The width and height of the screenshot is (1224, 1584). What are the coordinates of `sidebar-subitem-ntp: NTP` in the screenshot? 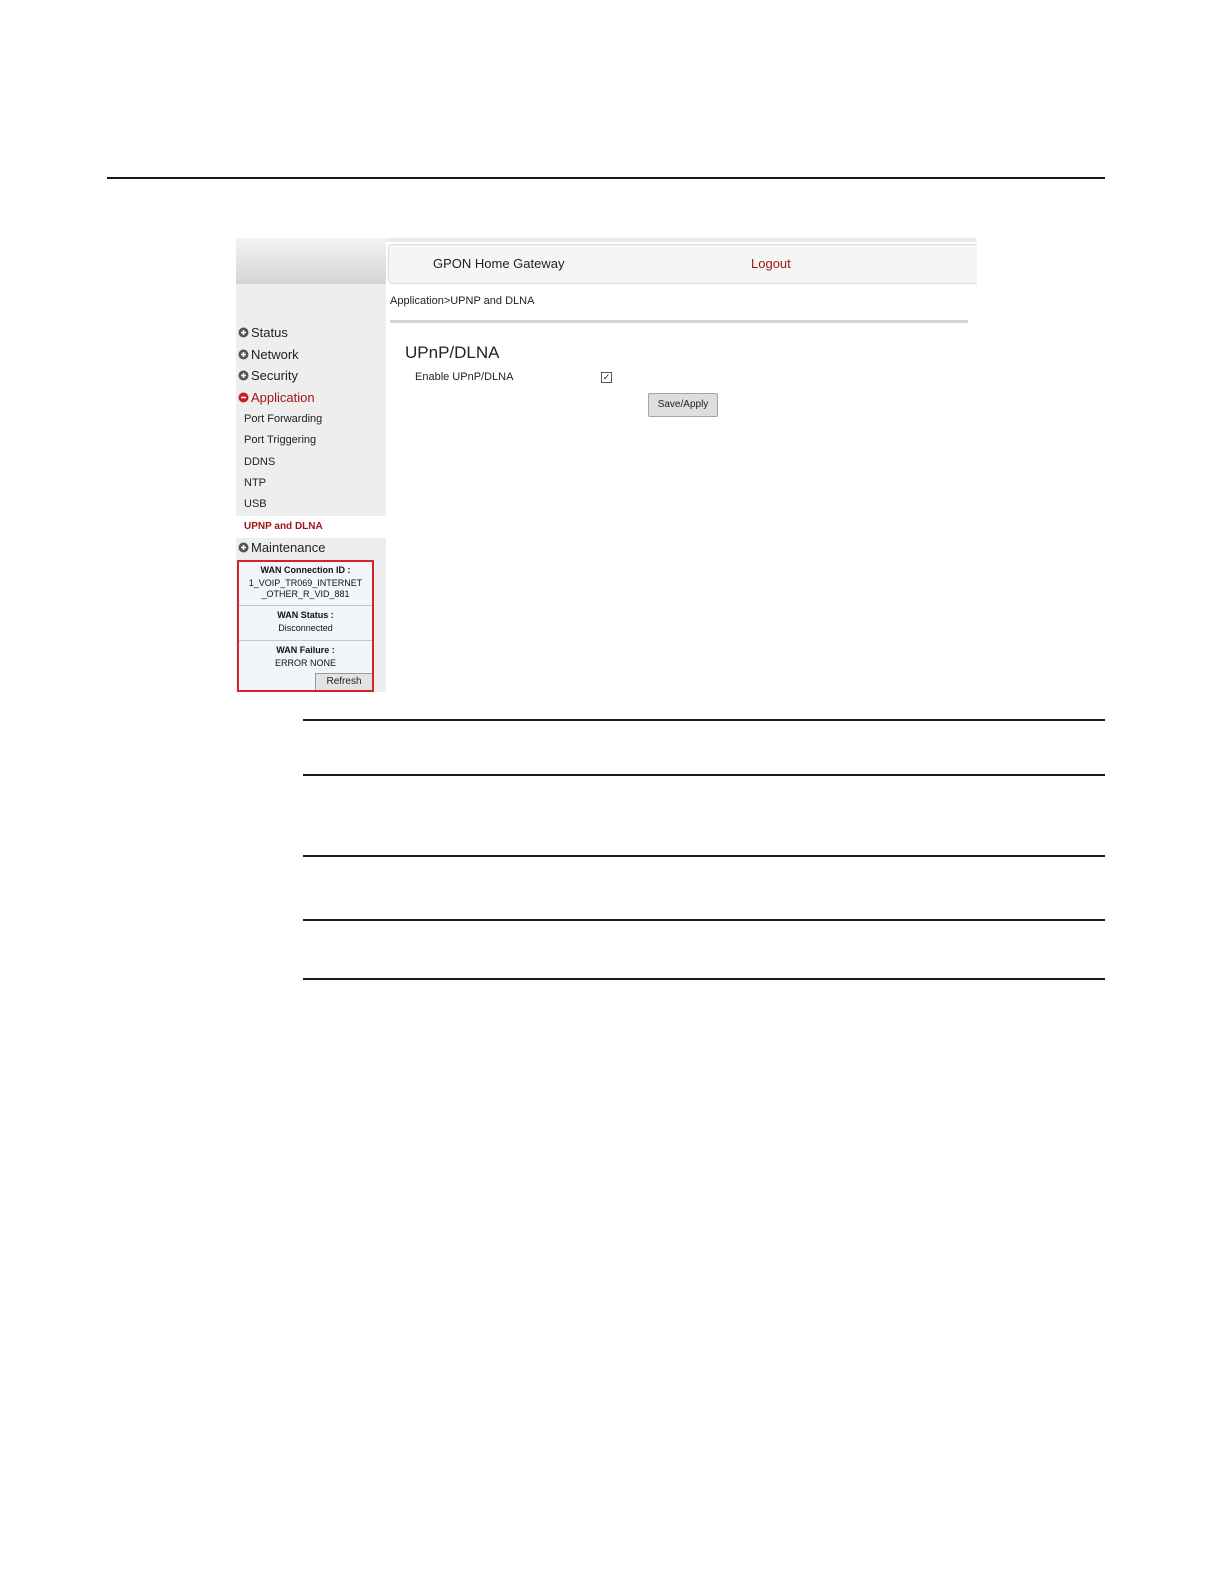 It's located at (255, 483).